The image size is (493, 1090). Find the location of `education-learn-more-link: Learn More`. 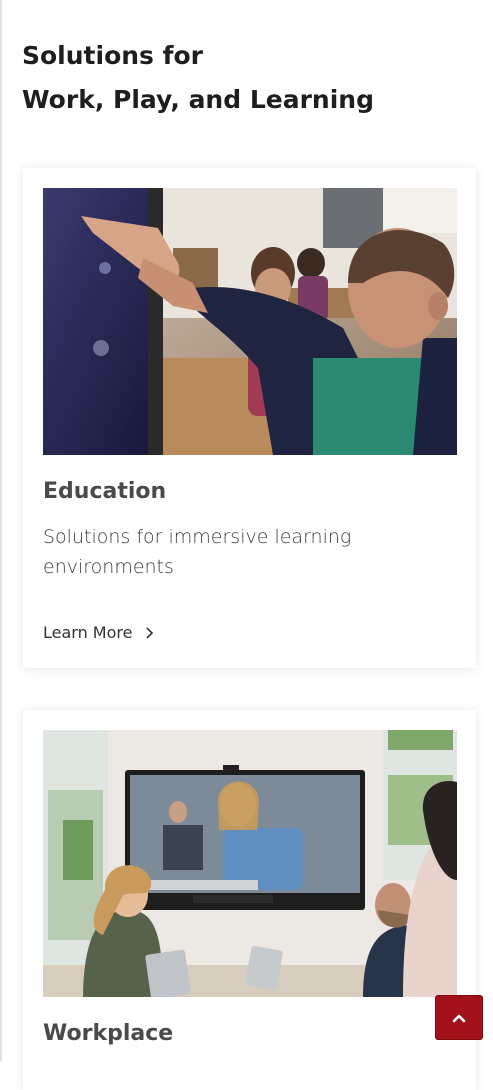

education-learn-more-link: Learn More is located at coordinates (98, 632).